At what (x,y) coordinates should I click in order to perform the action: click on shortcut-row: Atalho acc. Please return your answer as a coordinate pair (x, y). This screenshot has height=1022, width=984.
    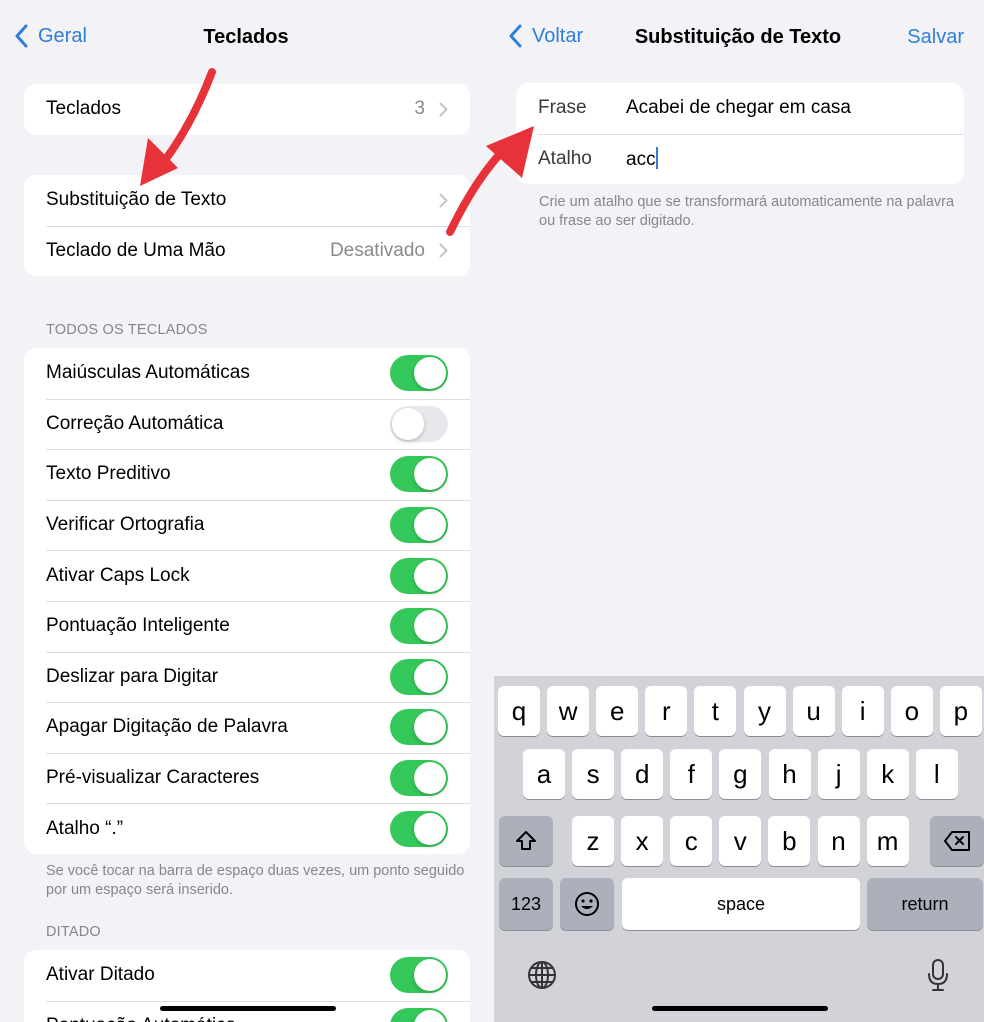
    Looking at the image, I should click on (740, 159).